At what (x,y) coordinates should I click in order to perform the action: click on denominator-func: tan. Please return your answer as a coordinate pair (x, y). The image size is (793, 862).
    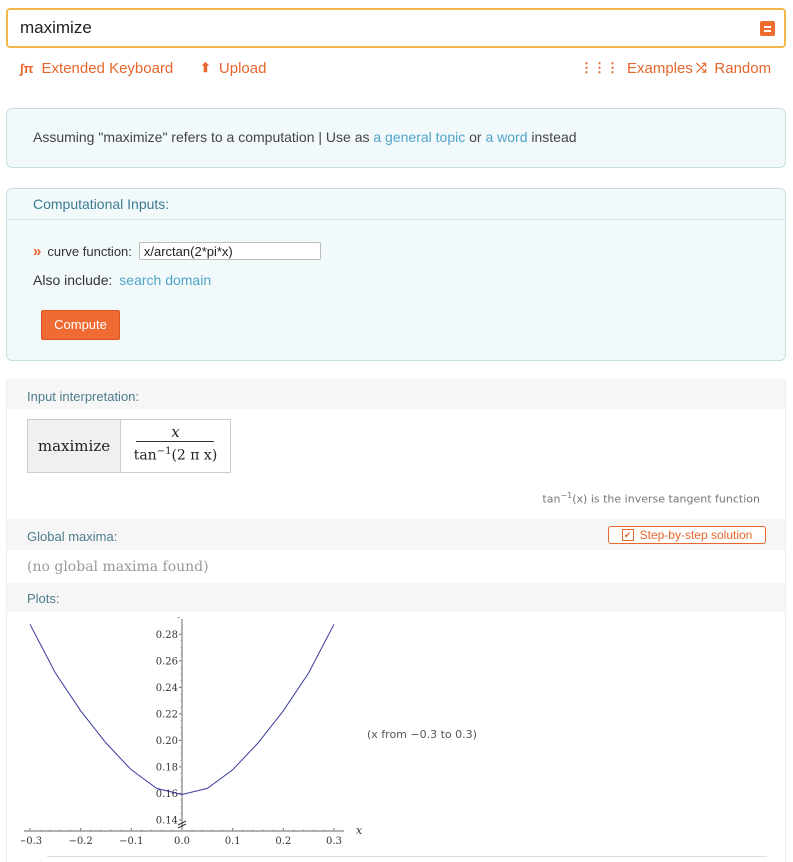
    Looking at the image, I should click on (145, 455).